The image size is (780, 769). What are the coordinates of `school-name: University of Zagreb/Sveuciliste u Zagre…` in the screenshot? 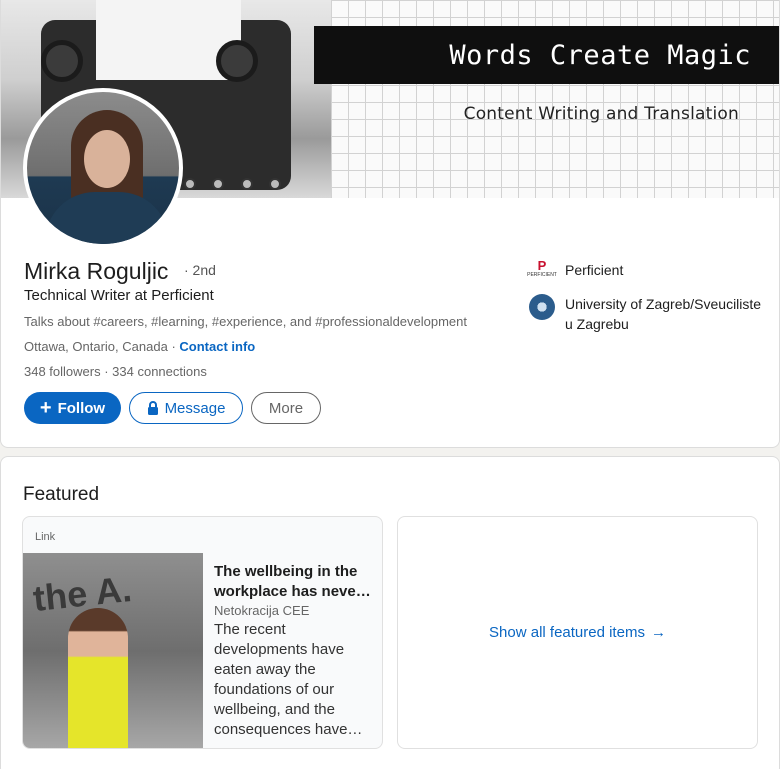 It's located at (663, 314).